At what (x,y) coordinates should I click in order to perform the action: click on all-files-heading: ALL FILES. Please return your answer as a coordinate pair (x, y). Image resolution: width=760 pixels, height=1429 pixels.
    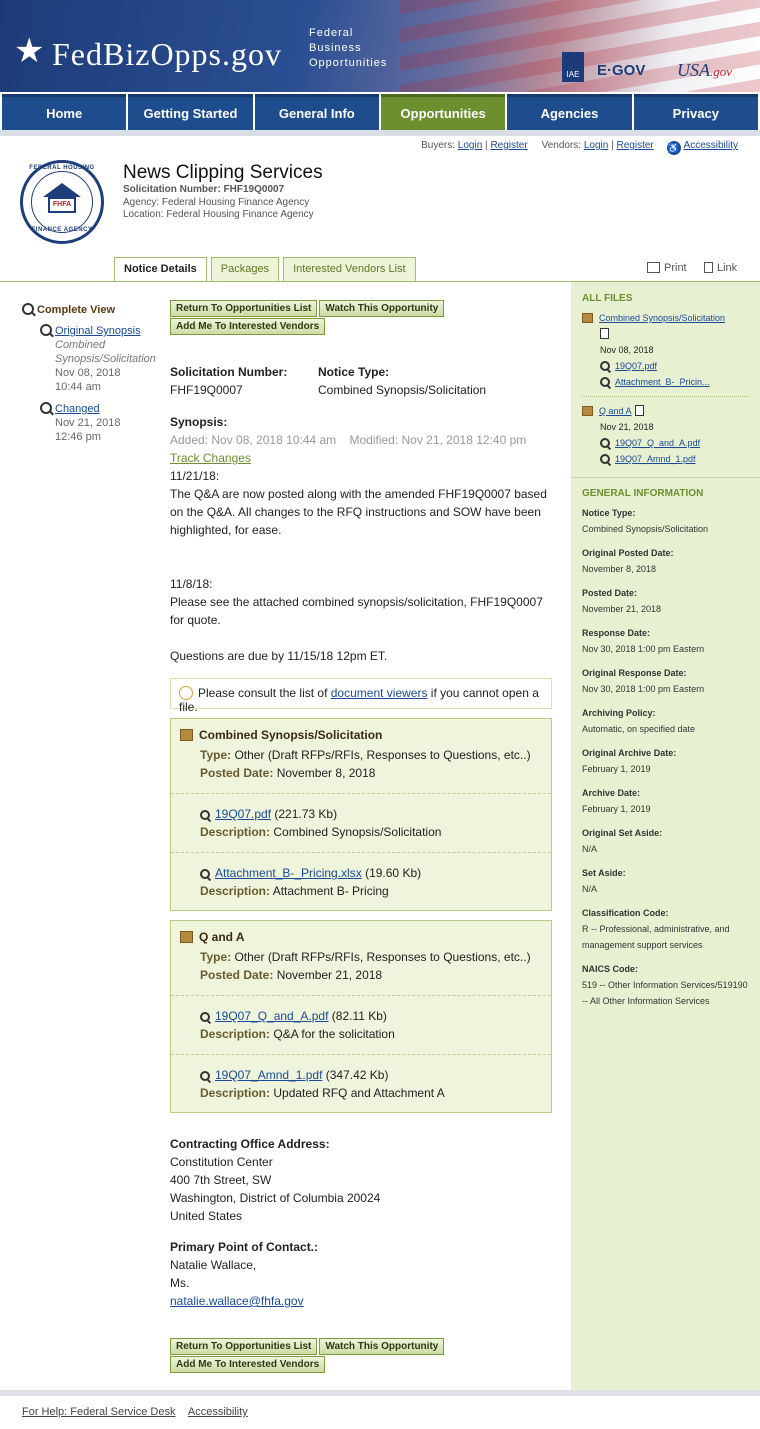
    Looking at the image, I should click on (607, 298).